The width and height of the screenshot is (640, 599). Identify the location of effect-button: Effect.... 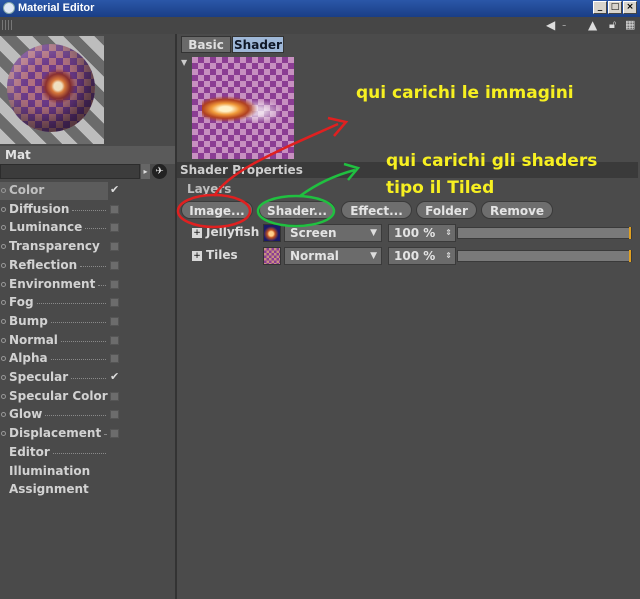
(376, 210).